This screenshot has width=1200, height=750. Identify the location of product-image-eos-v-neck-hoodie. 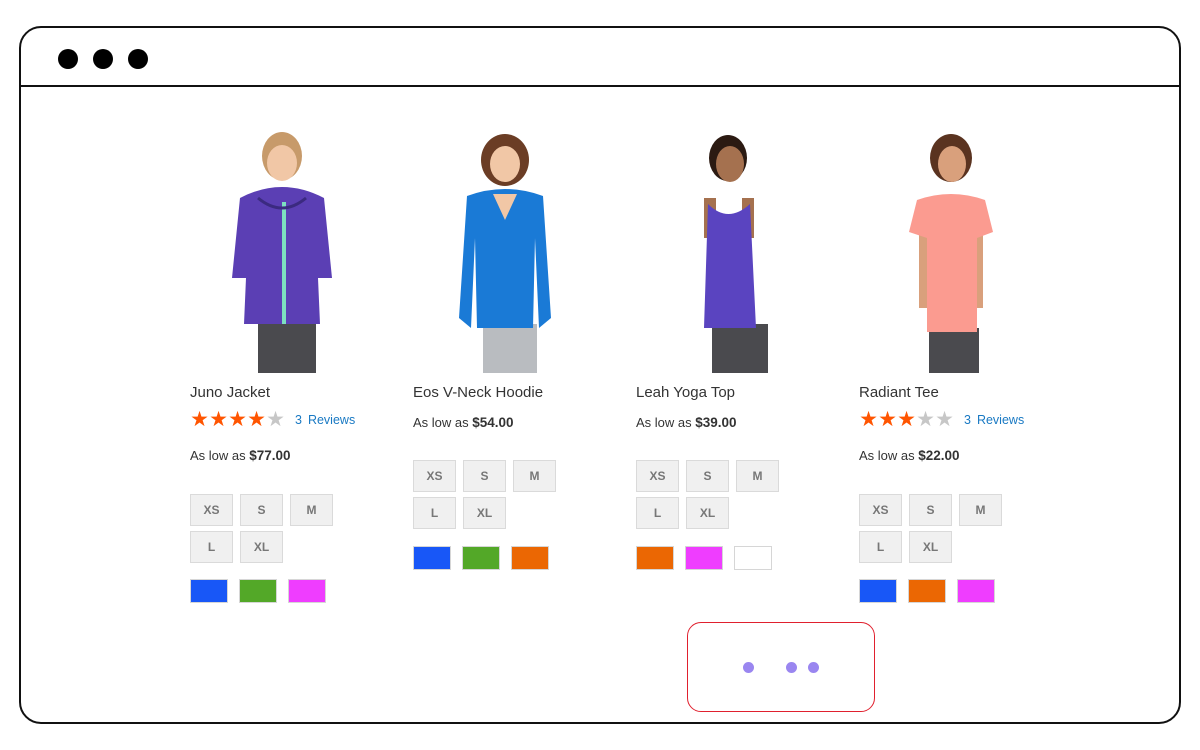
(503, 250).